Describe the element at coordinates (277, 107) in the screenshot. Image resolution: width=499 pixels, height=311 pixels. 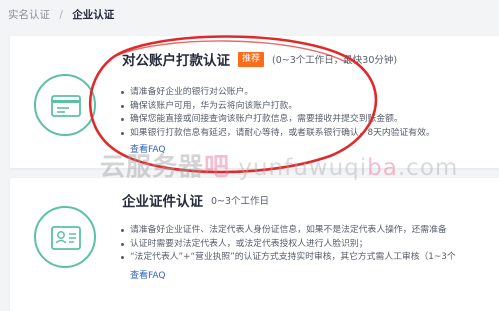
I see `list-item: 确保该账户可用，华为云将向该账户打款。` at that location.